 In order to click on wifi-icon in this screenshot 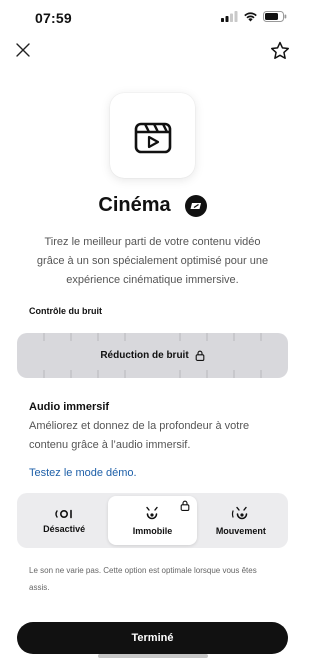, I will do `click(250, 17)`.